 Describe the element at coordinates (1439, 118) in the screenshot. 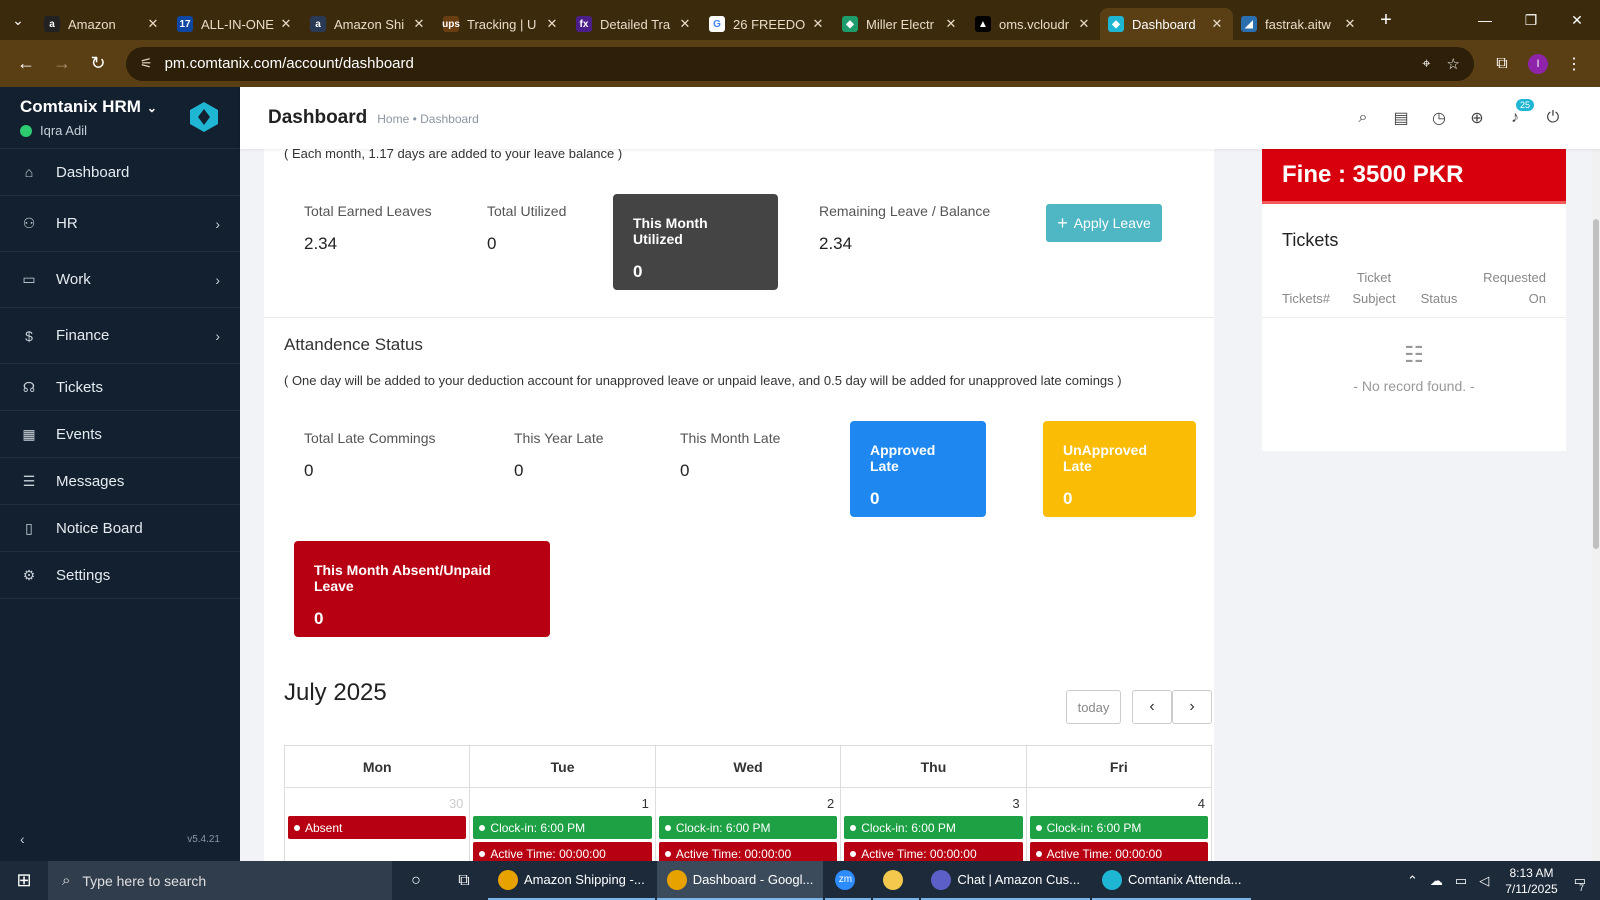

I see `clock-icon: ◷` at that location.